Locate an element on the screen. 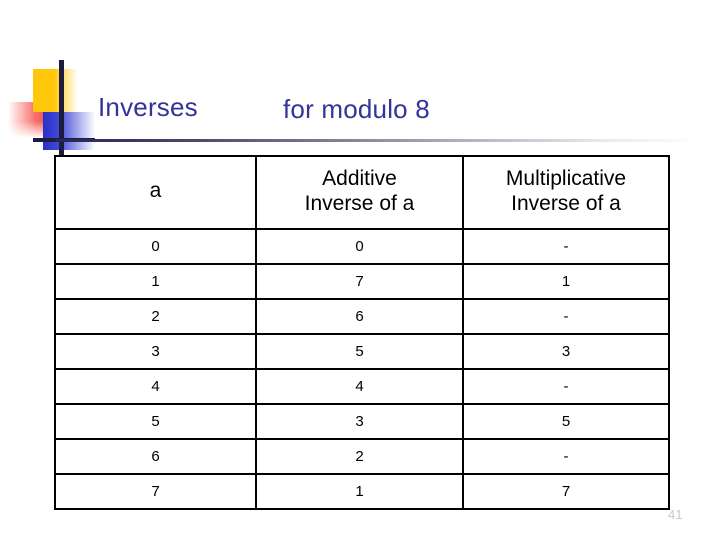 This screenshot has height=540, width=720. cell-multiplicative: 5 is located at coordinates (566, 421).